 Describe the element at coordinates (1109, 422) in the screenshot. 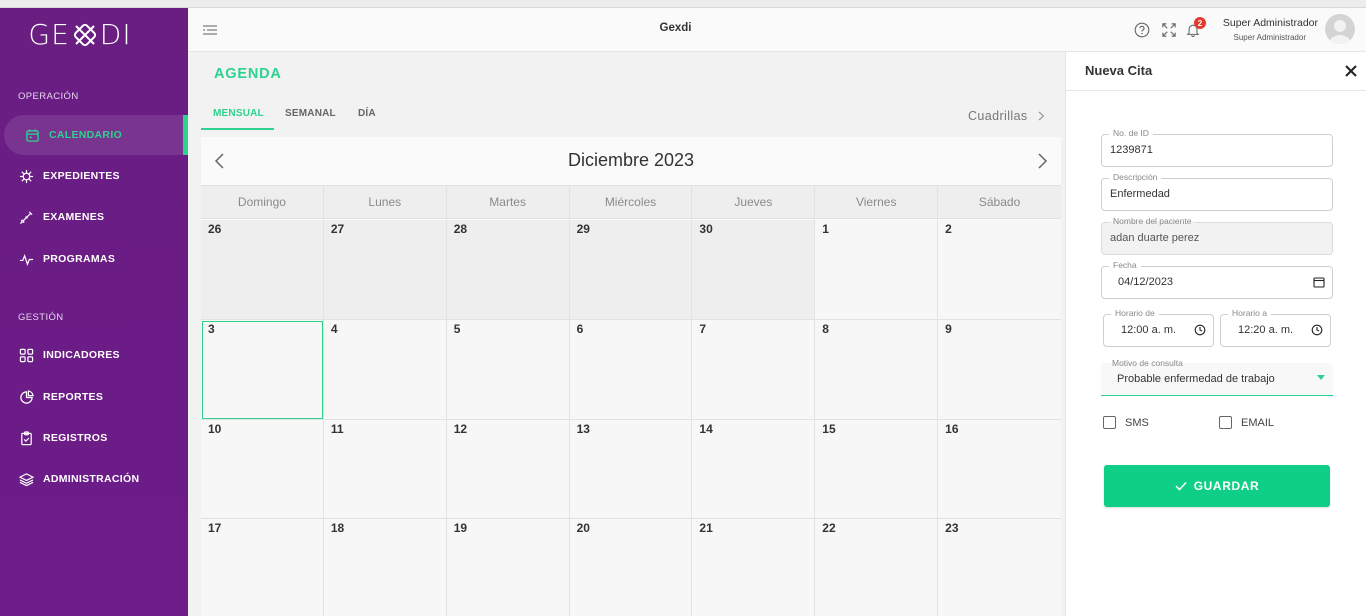

I see `sms-checkbox-box` at that location.